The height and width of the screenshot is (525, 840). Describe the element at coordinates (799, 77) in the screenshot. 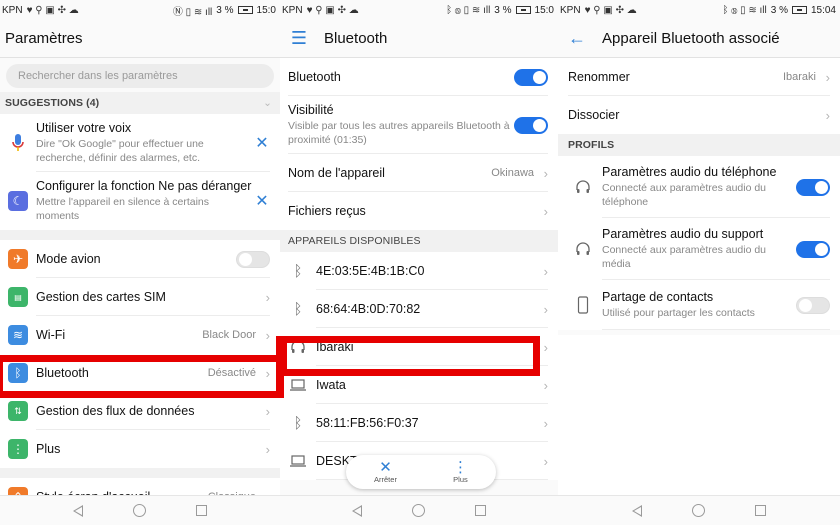

I see `item-value: Ibaraki` at that location.